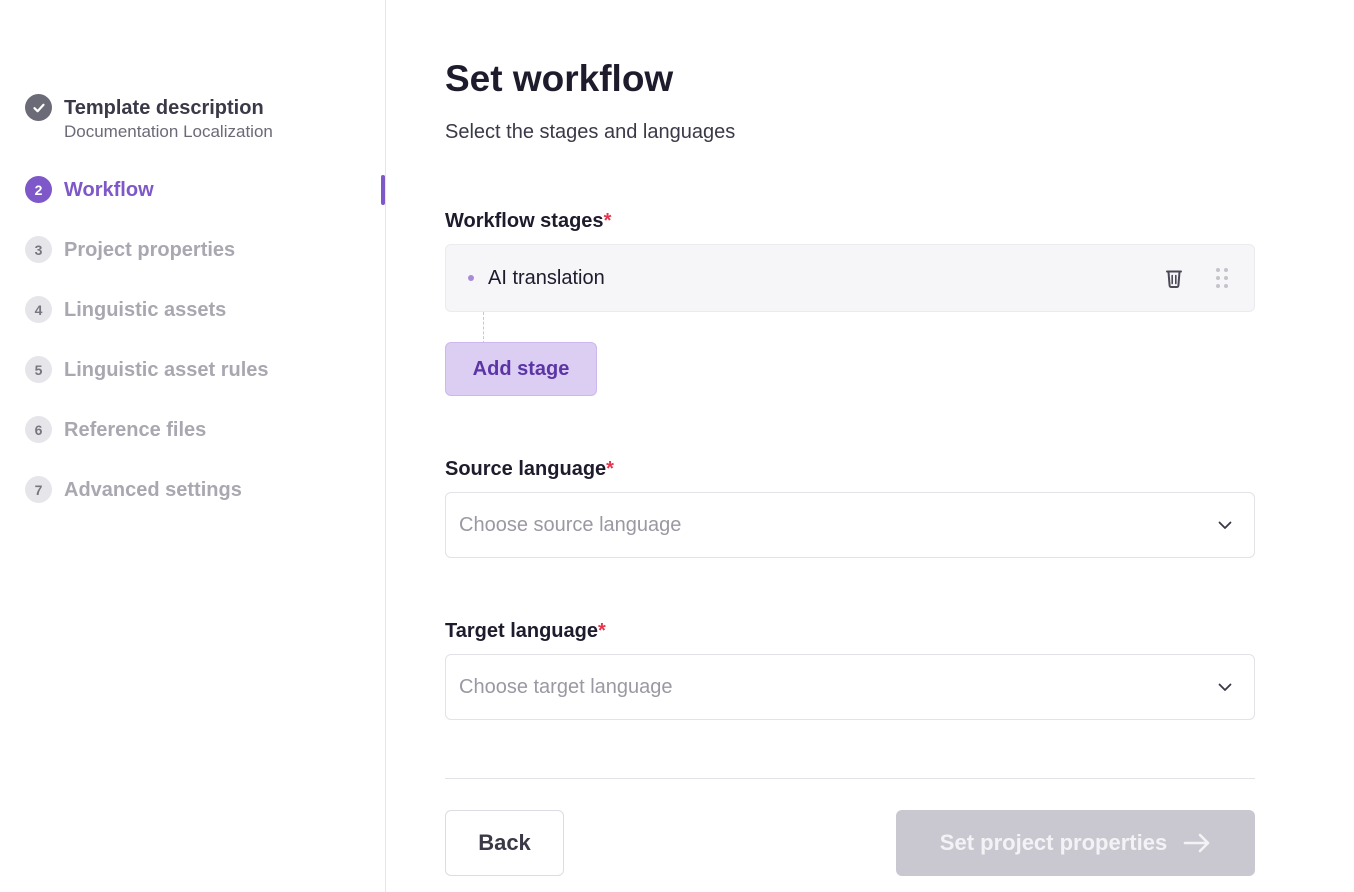  What do you see at coordinates (38, 429) in the screenshot?
I see `step-number: 6` at bounding box center [38, 429].